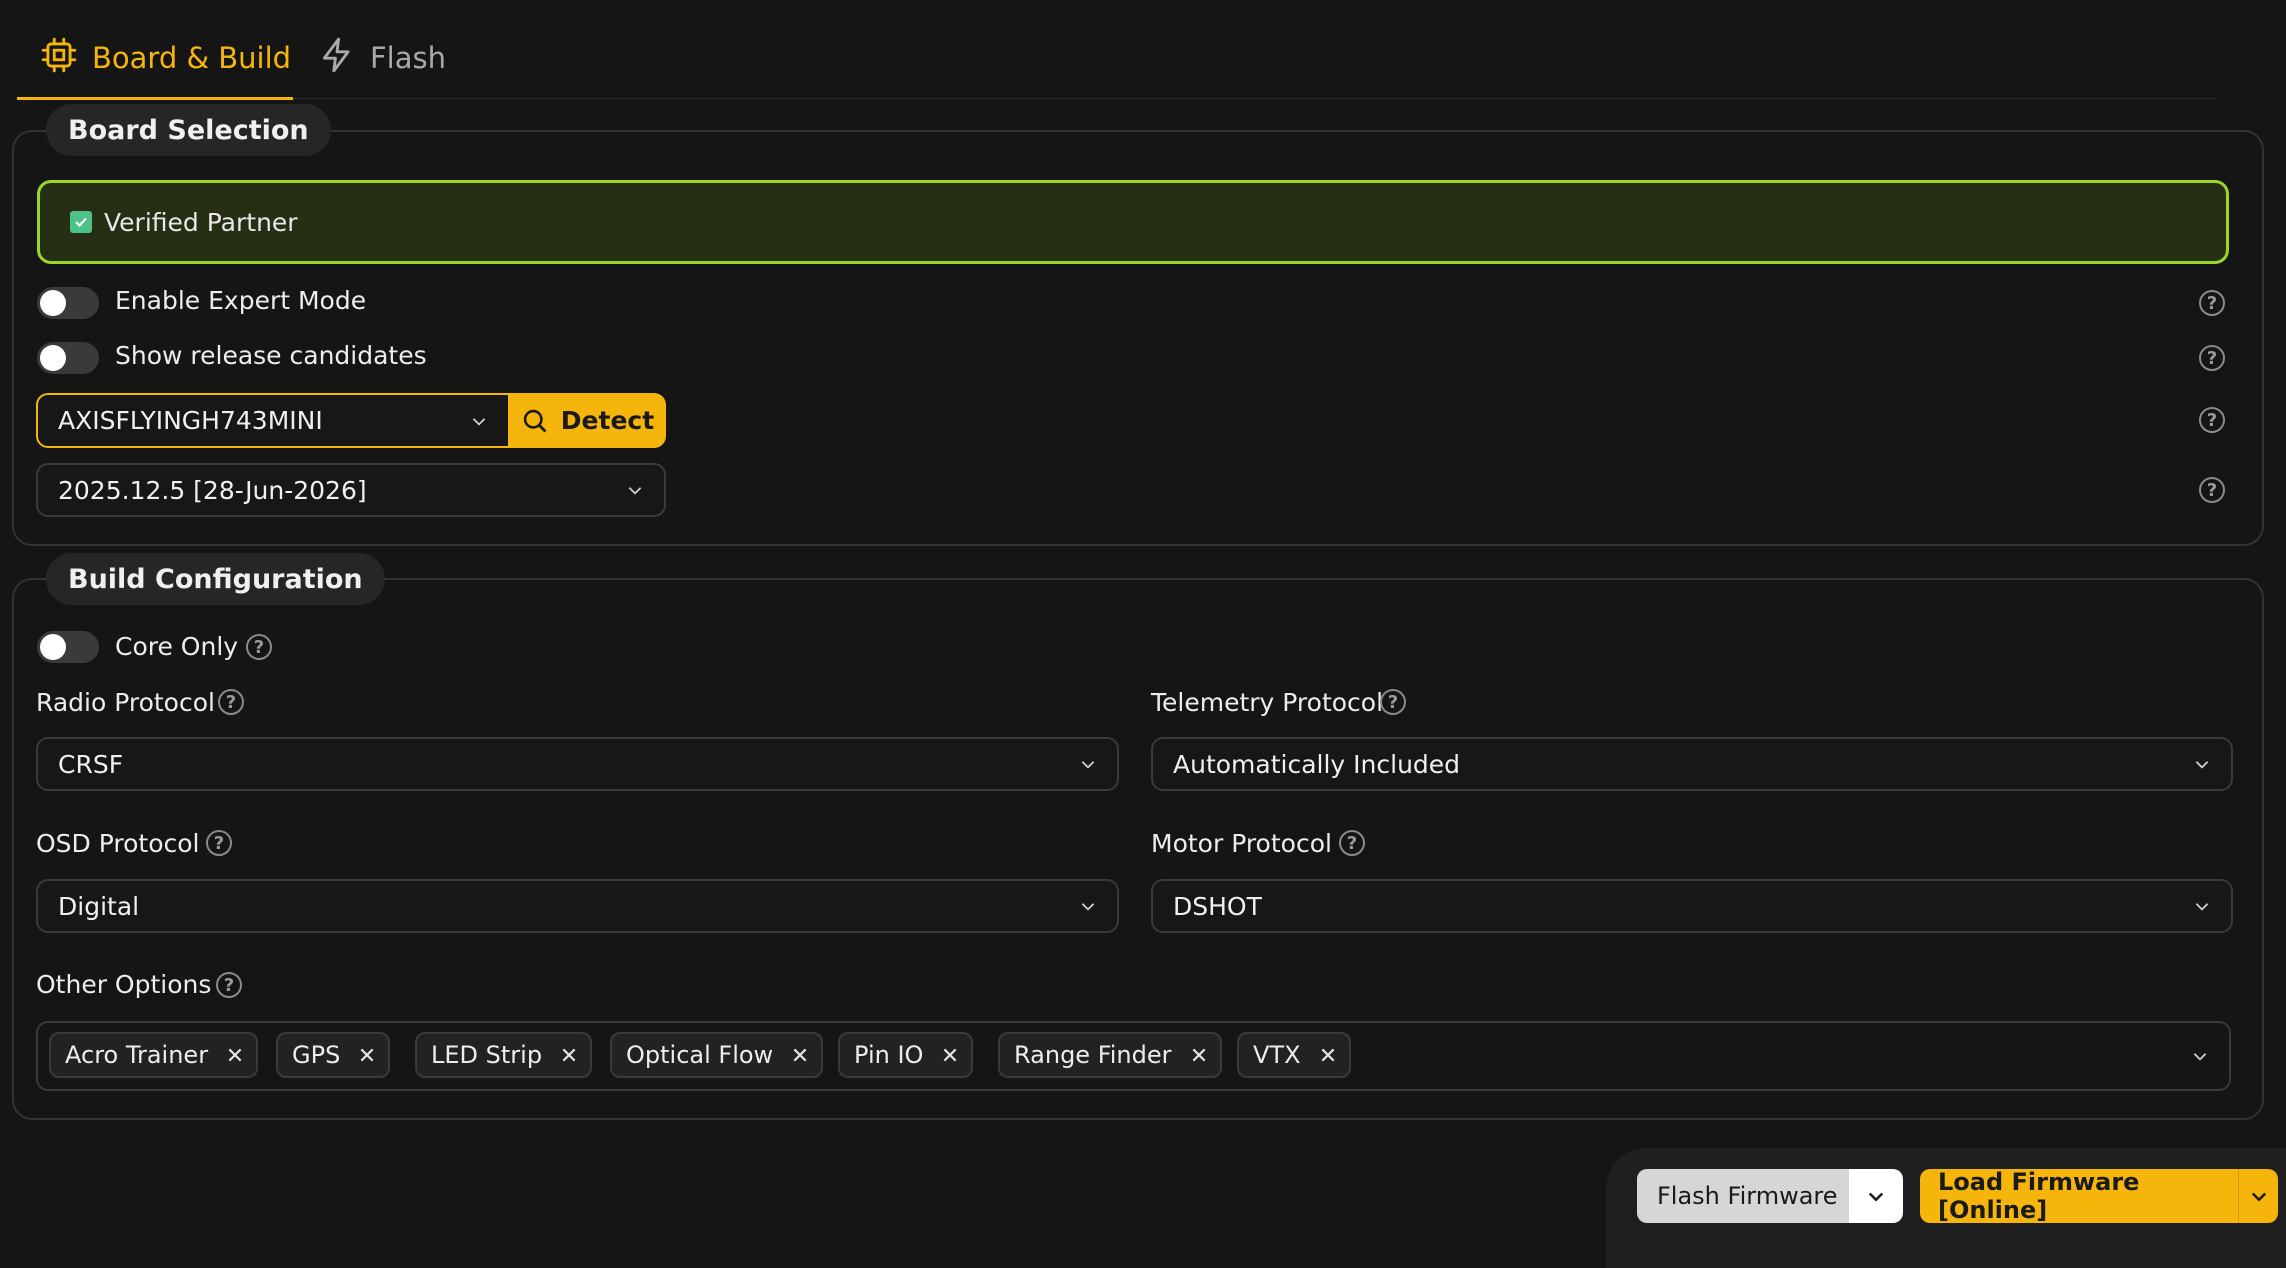  Describe the element at coordinates (125, 702) in the screenshot. I see `radio-protocol-label: Radio Protocol` at that location.